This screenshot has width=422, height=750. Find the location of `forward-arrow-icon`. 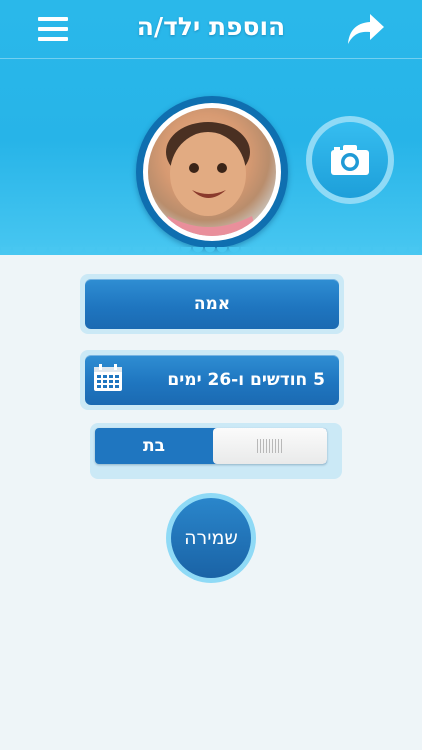

forward-arrow-icon is located at coordinates (366, 29).